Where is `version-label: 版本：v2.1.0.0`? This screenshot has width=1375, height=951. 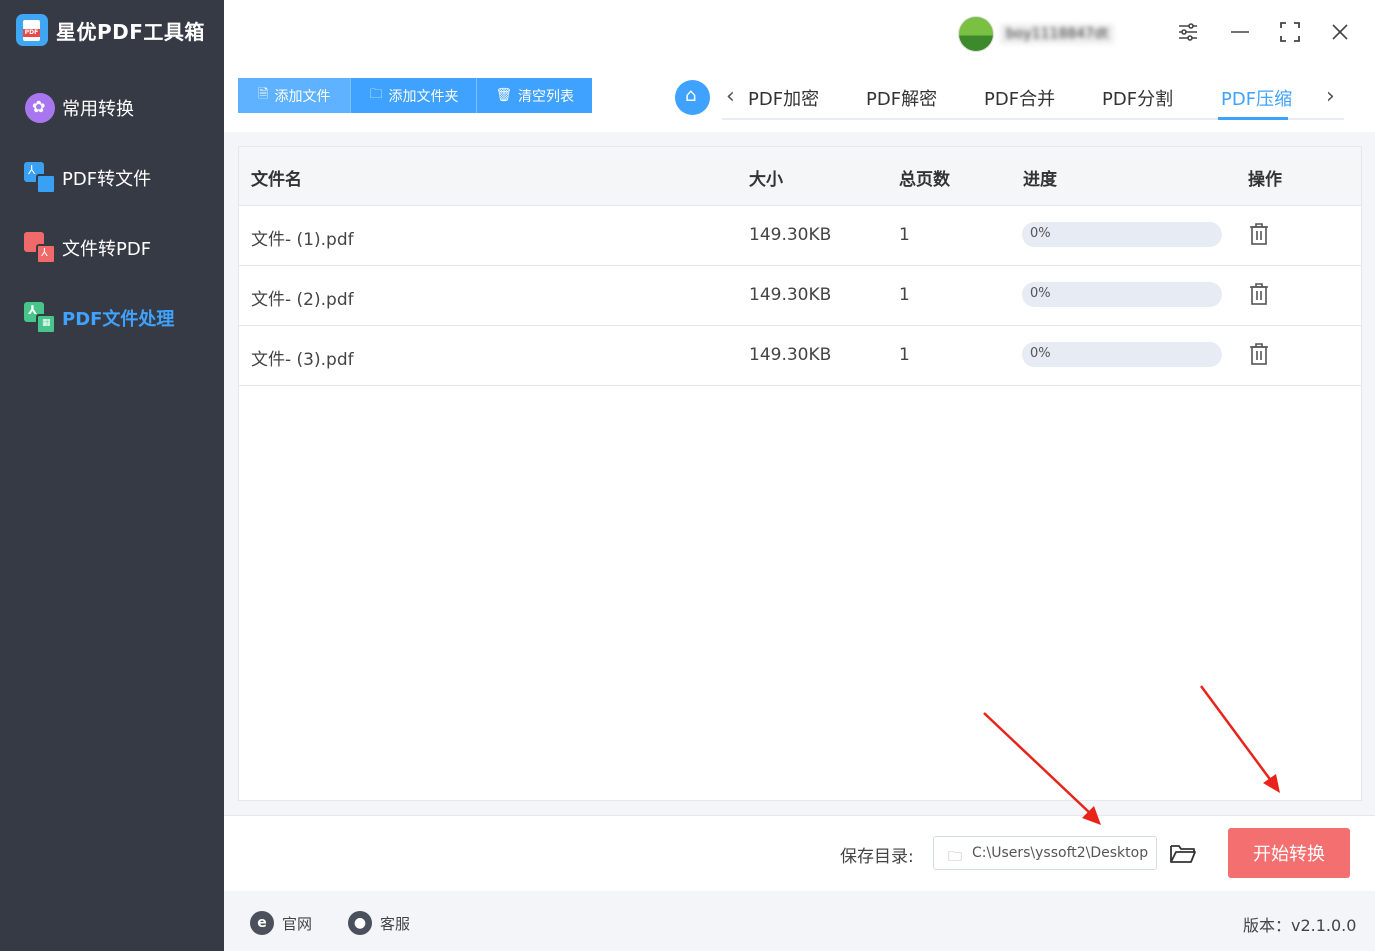 version-label: 版本：v2.1.0.0 is located at coordinates (1300, 925).